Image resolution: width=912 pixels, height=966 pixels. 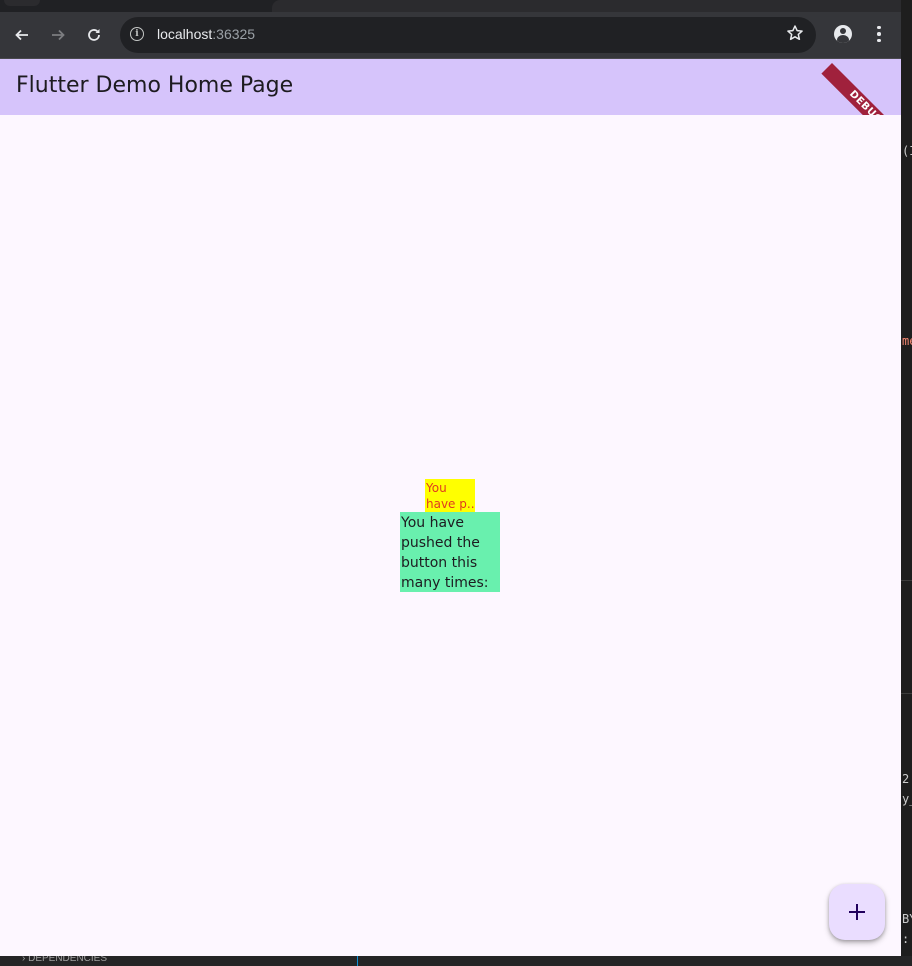 What do you see at coordinates (22, 3) in the screenshot?
I see `tab` at bounding box center [22, 3].